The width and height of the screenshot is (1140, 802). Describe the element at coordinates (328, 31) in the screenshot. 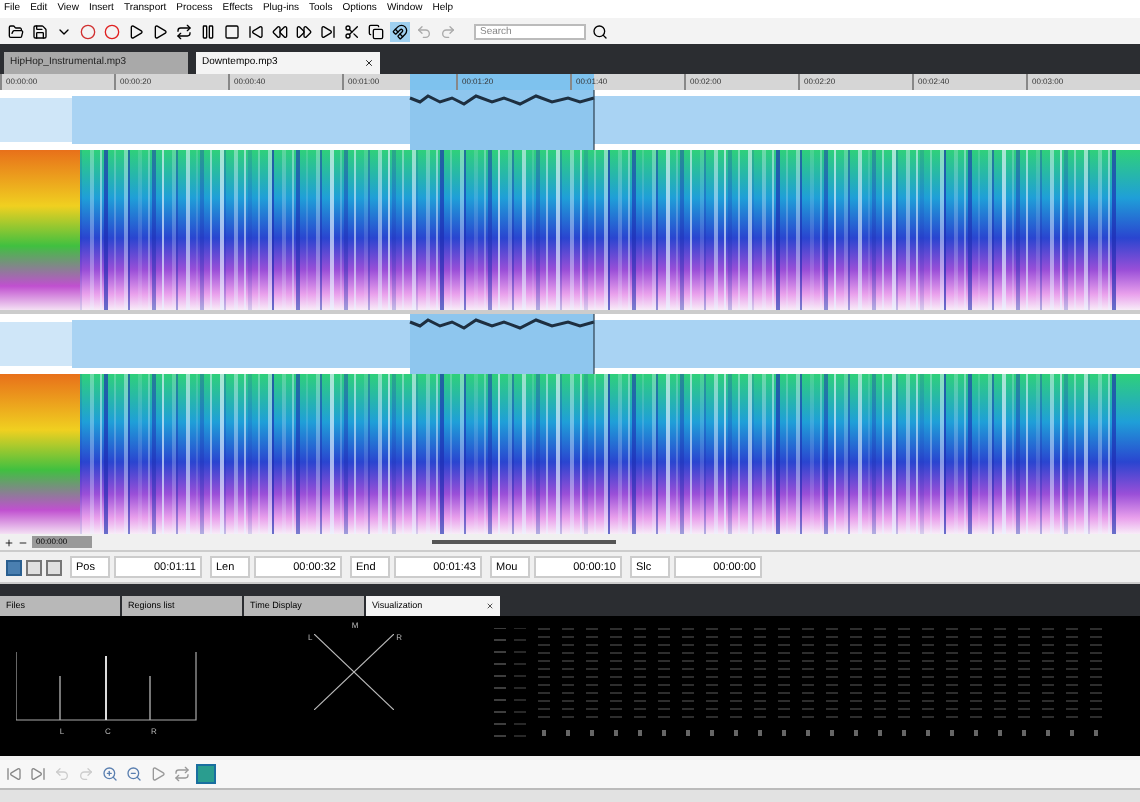

I see `go-to-end-icon` at that location.